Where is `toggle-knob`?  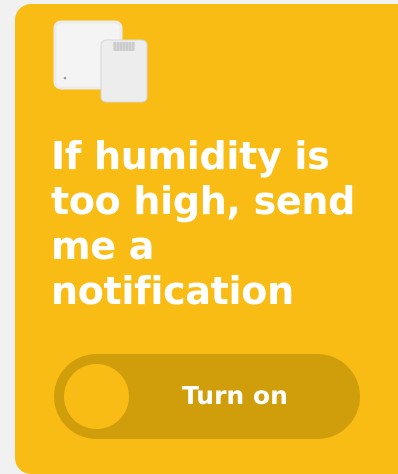
toggle-knob is located at coordinates (96, 396).